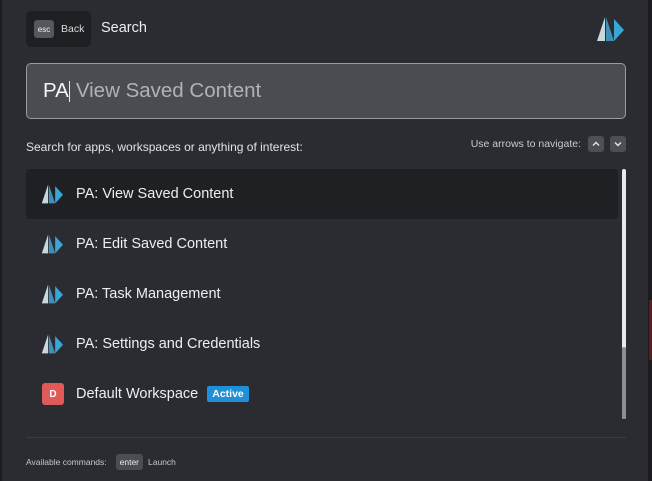 The width and height of the screenshot is (652, 481). Describe the element at coordinates (152, 244) in the screenshot. I see `result-label: PA: Edit Saved Content` at that location.